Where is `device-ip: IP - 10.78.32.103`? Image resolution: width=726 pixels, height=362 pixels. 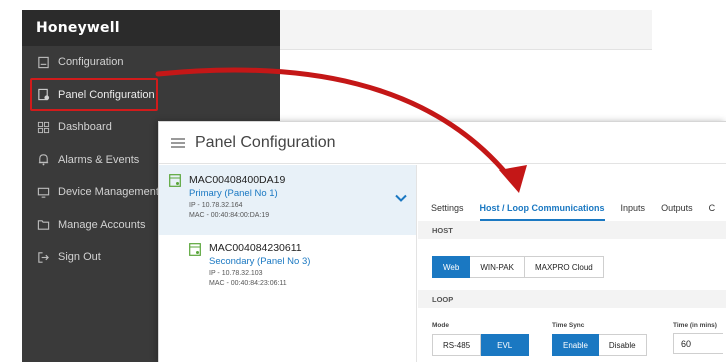 device-ip: IP - 10.78.32.103 is located at coordinates (236, 273).